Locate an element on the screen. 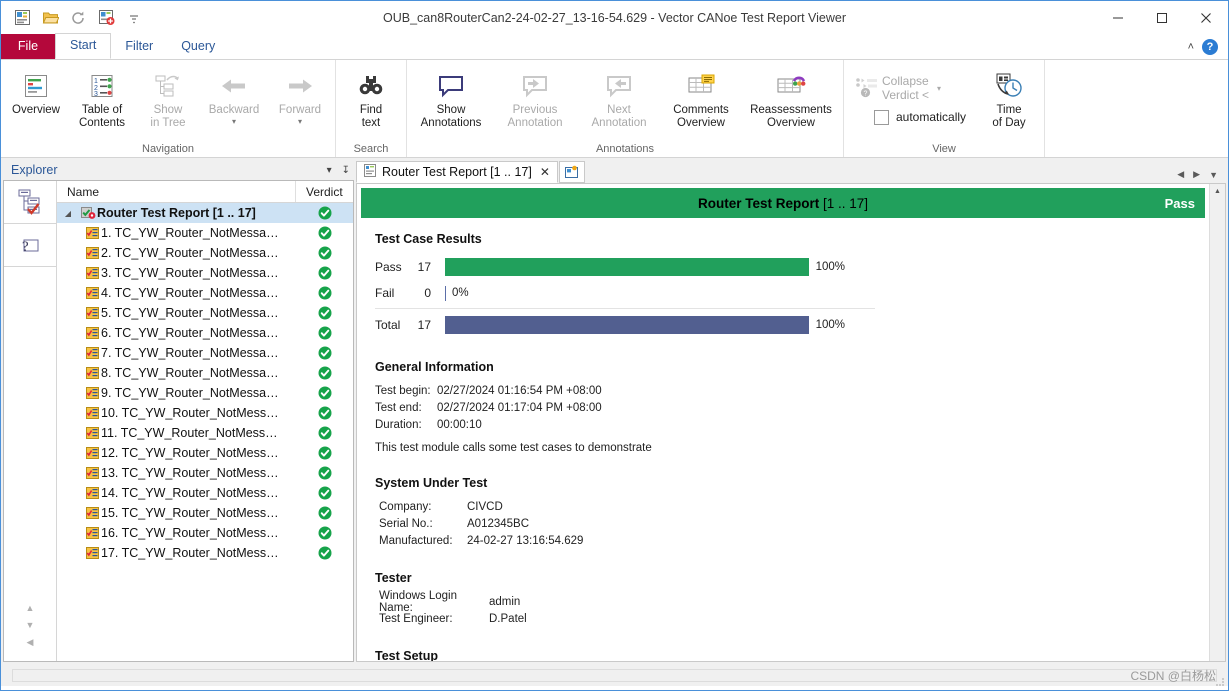  report-vertical-scrollbar: ▲ is located at coordinates (1217, 422).